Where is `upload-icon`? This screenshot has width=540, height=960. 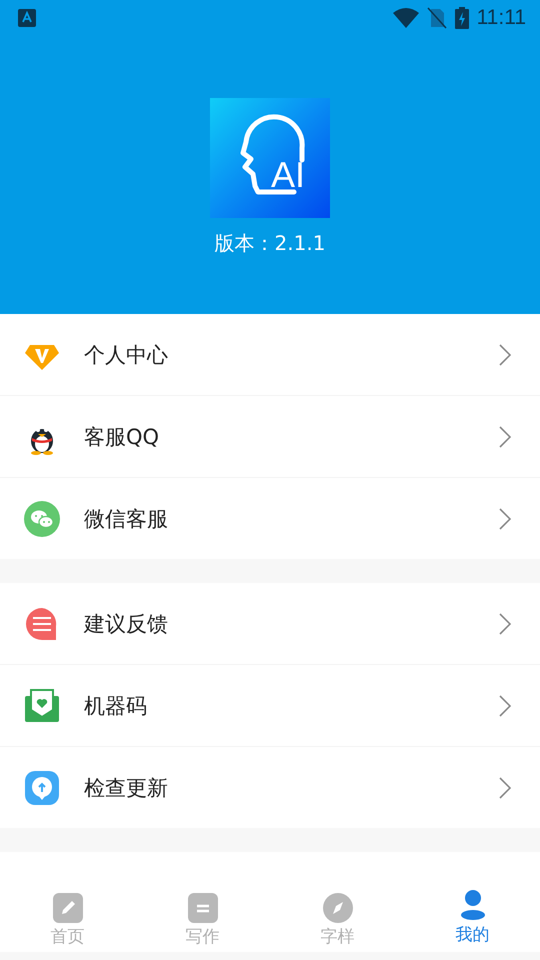
upload-icon is located at coordinates (42, 788).